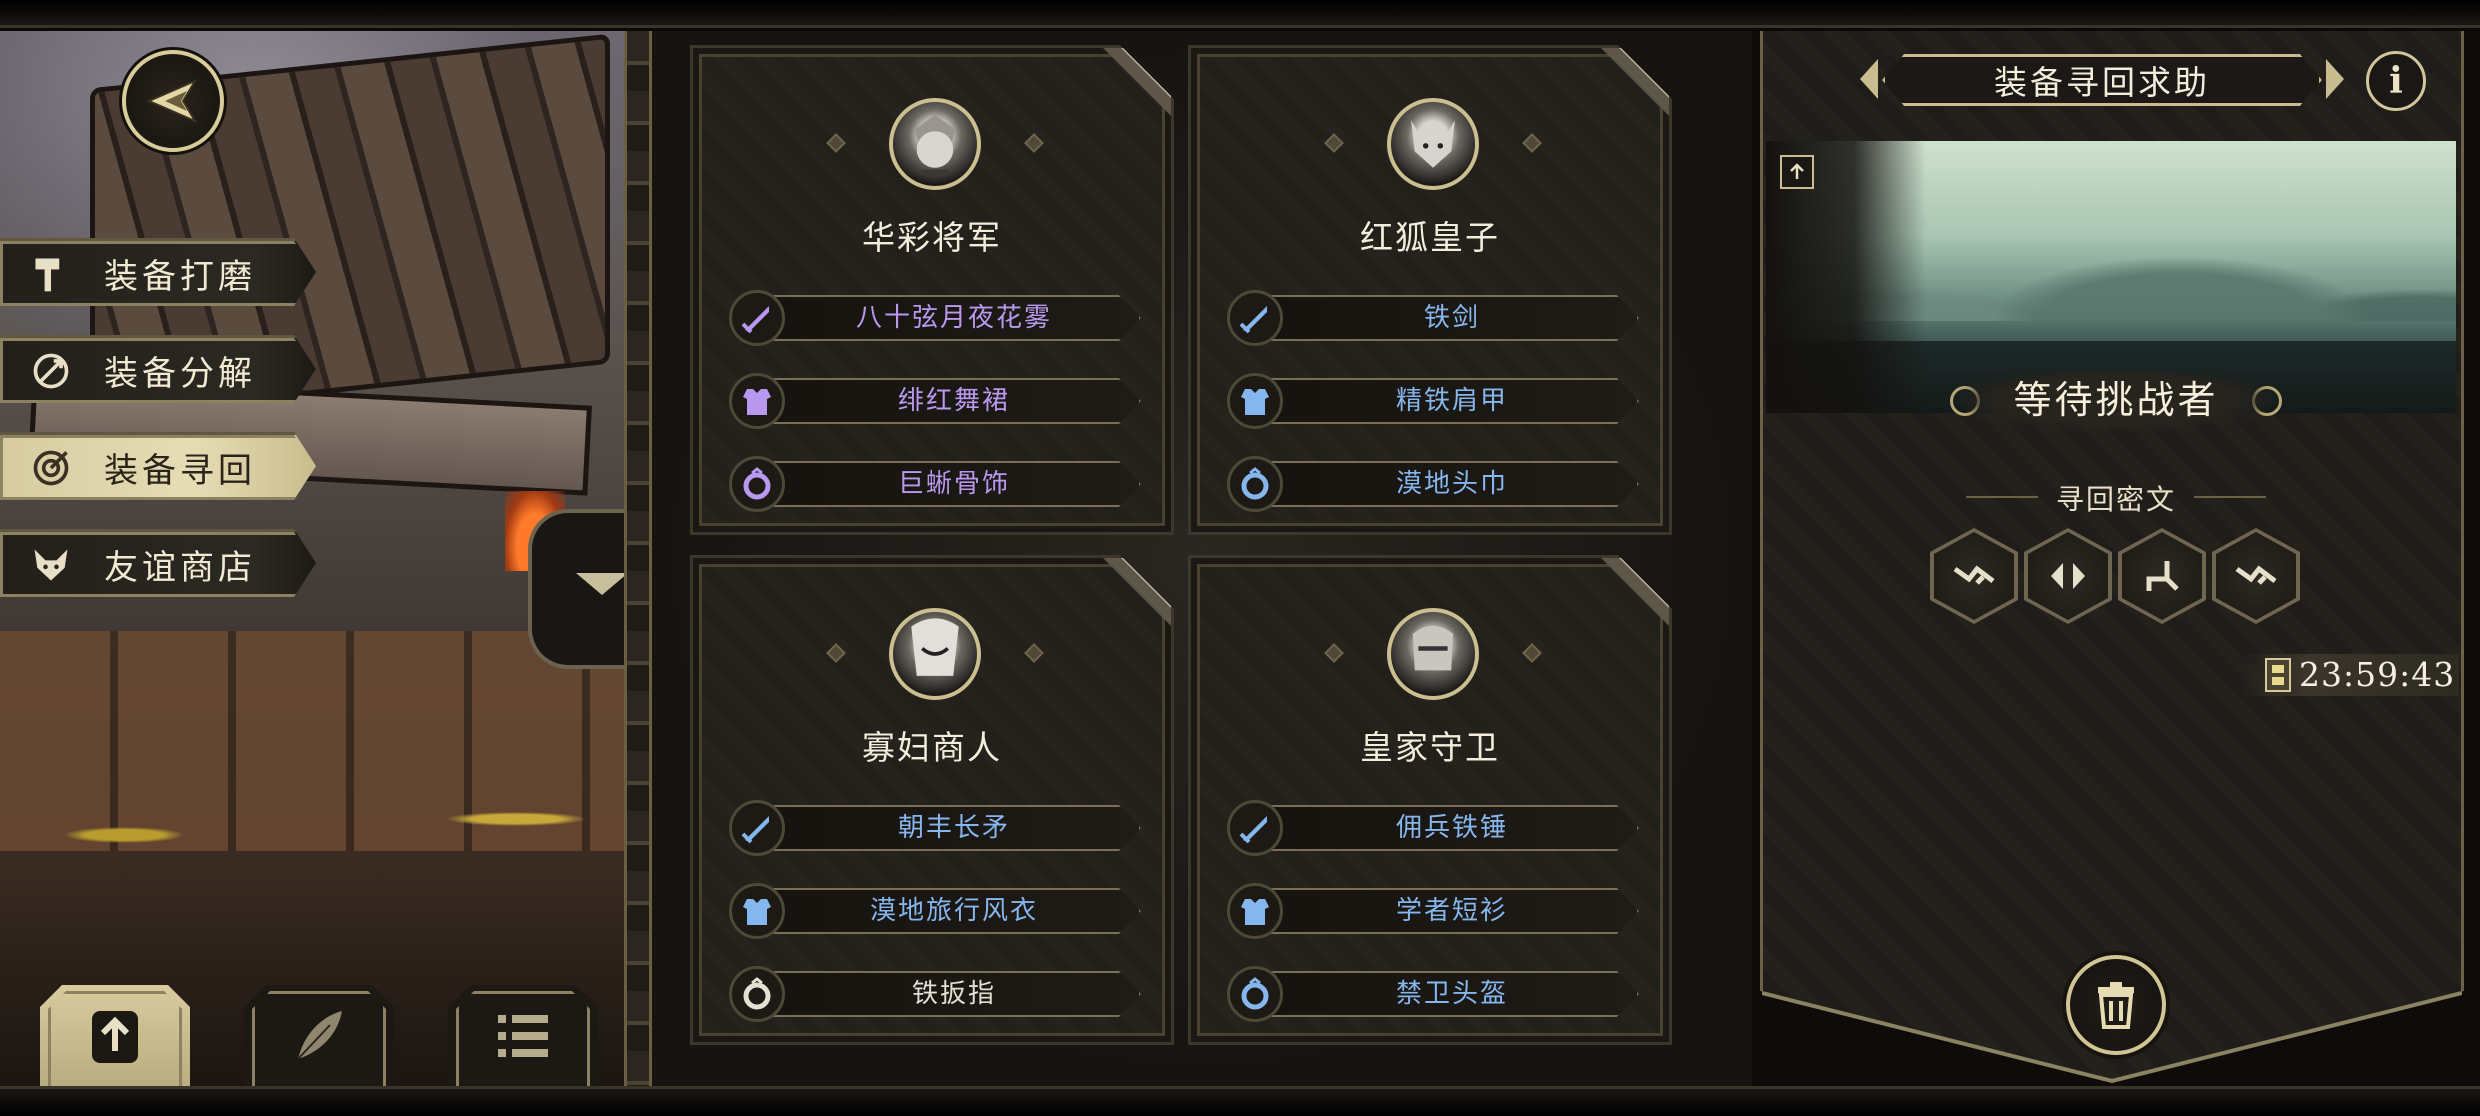 This screenshot has height=1116, width=2480. I want to click on trash-icon, so click(2116, 1005).